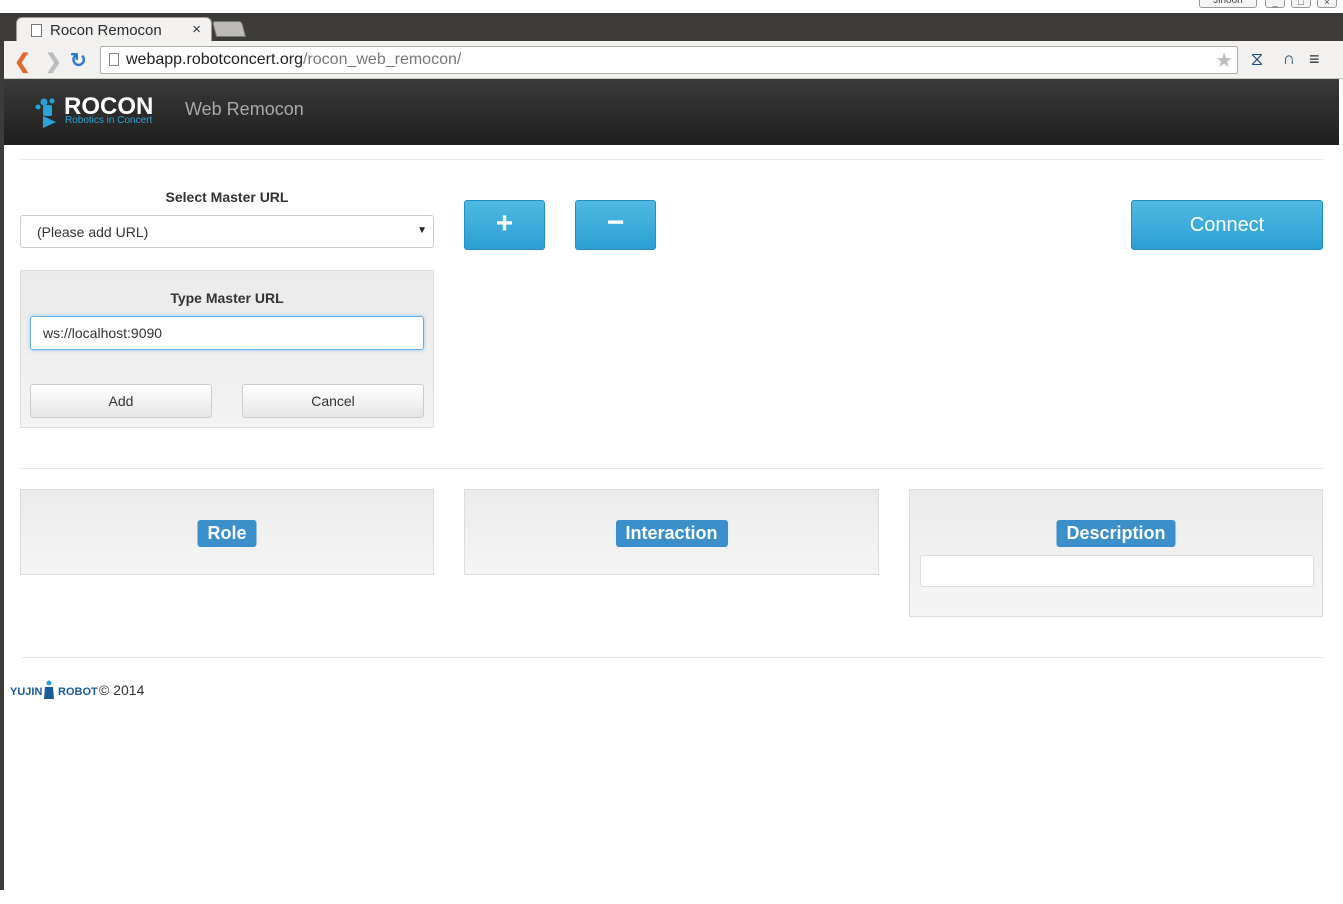 Image resolution: width=1343 pixels, height=904 pixels. I want to click on select-master-url-label: Select Master URL, so click(227, 197).